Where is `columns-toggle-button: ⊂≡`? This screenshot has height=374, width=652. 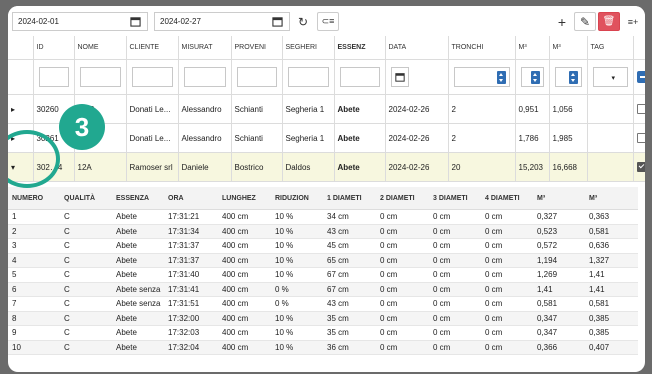 columns-toggle-button: ⊂≡ is located at coordinates (328, 21).